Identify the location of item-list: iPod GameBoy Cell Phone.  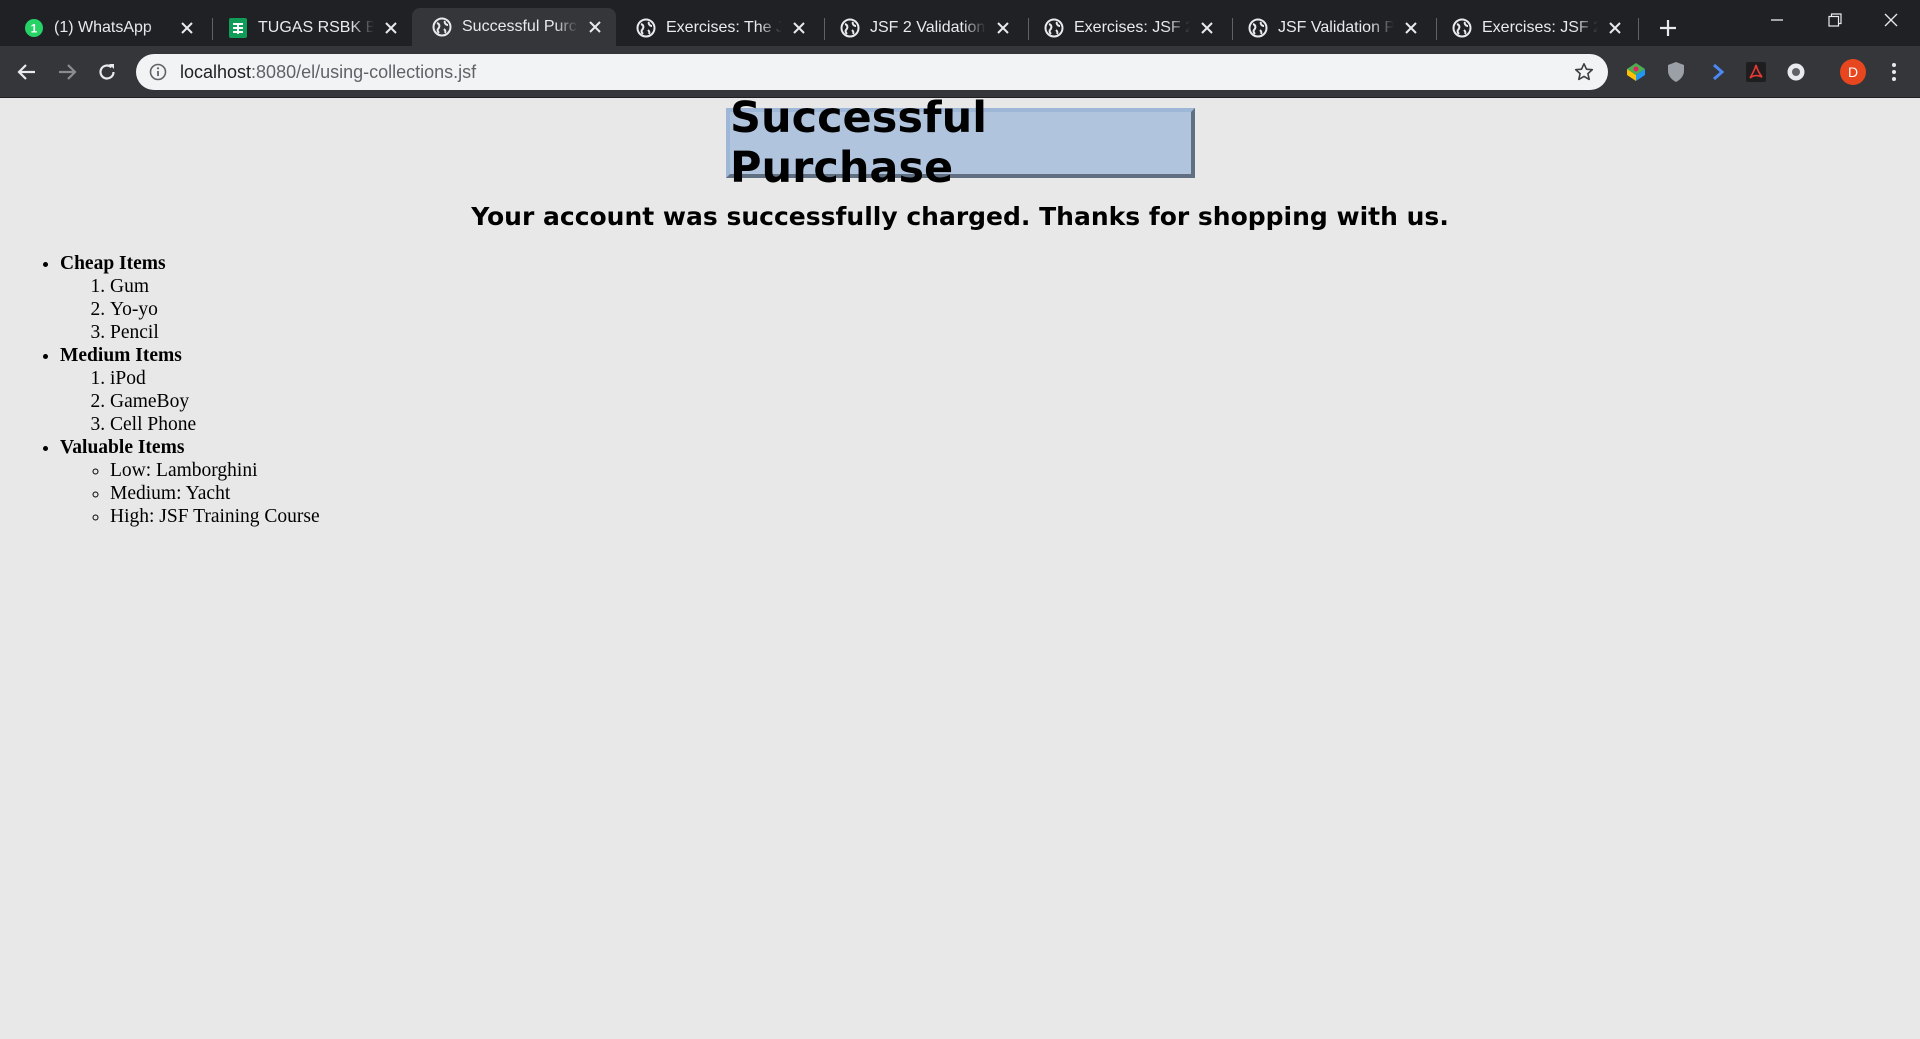
(390, 401).